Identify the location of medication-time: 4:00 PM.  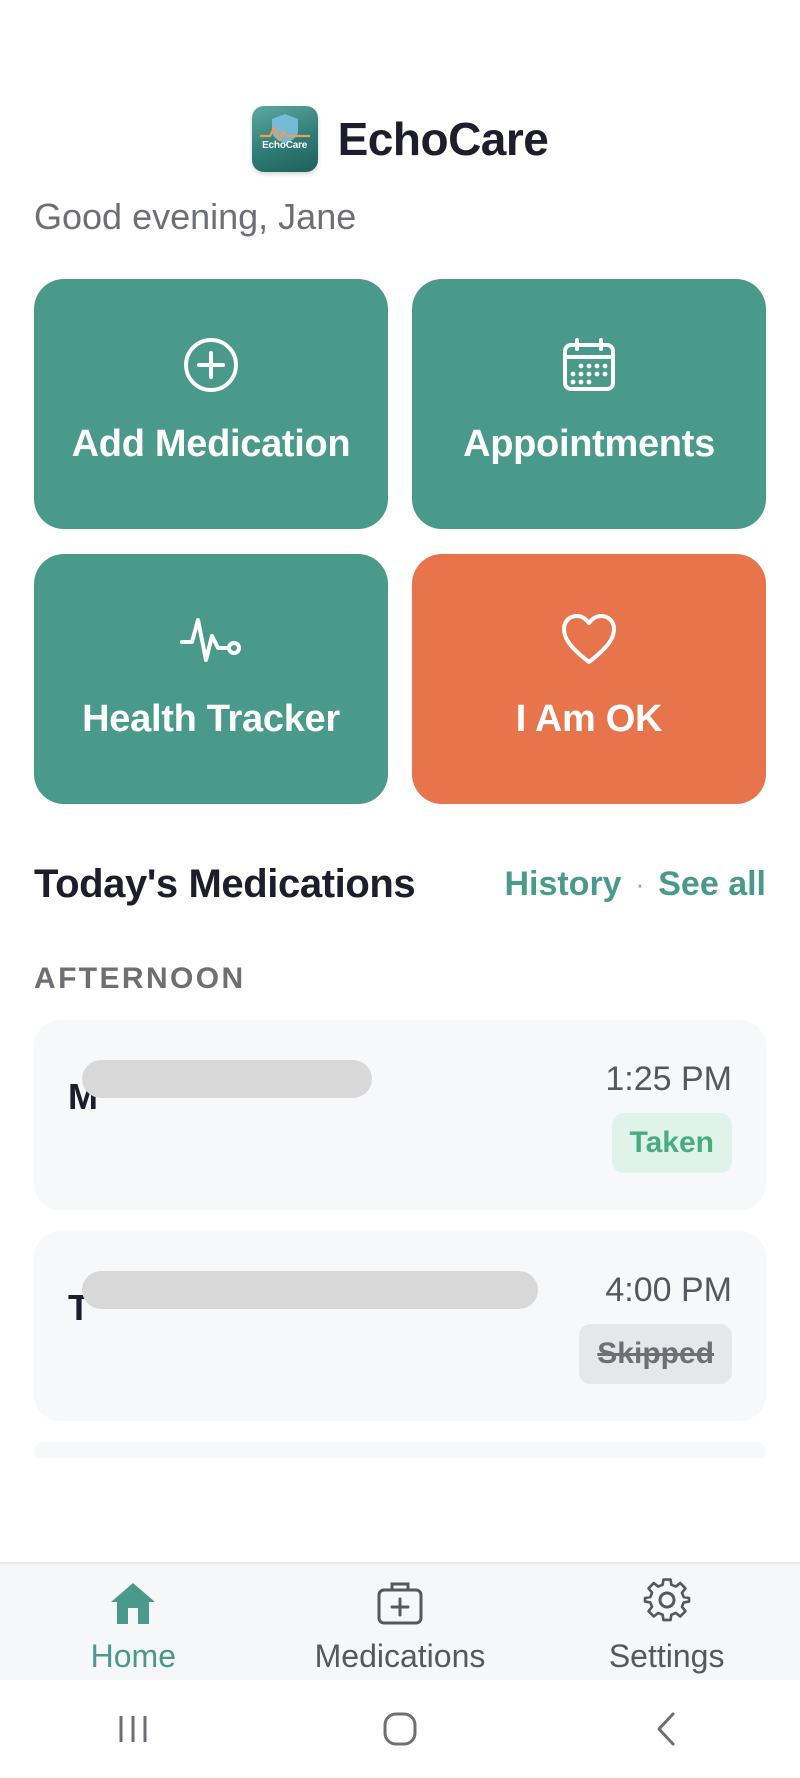
(668, 1290).